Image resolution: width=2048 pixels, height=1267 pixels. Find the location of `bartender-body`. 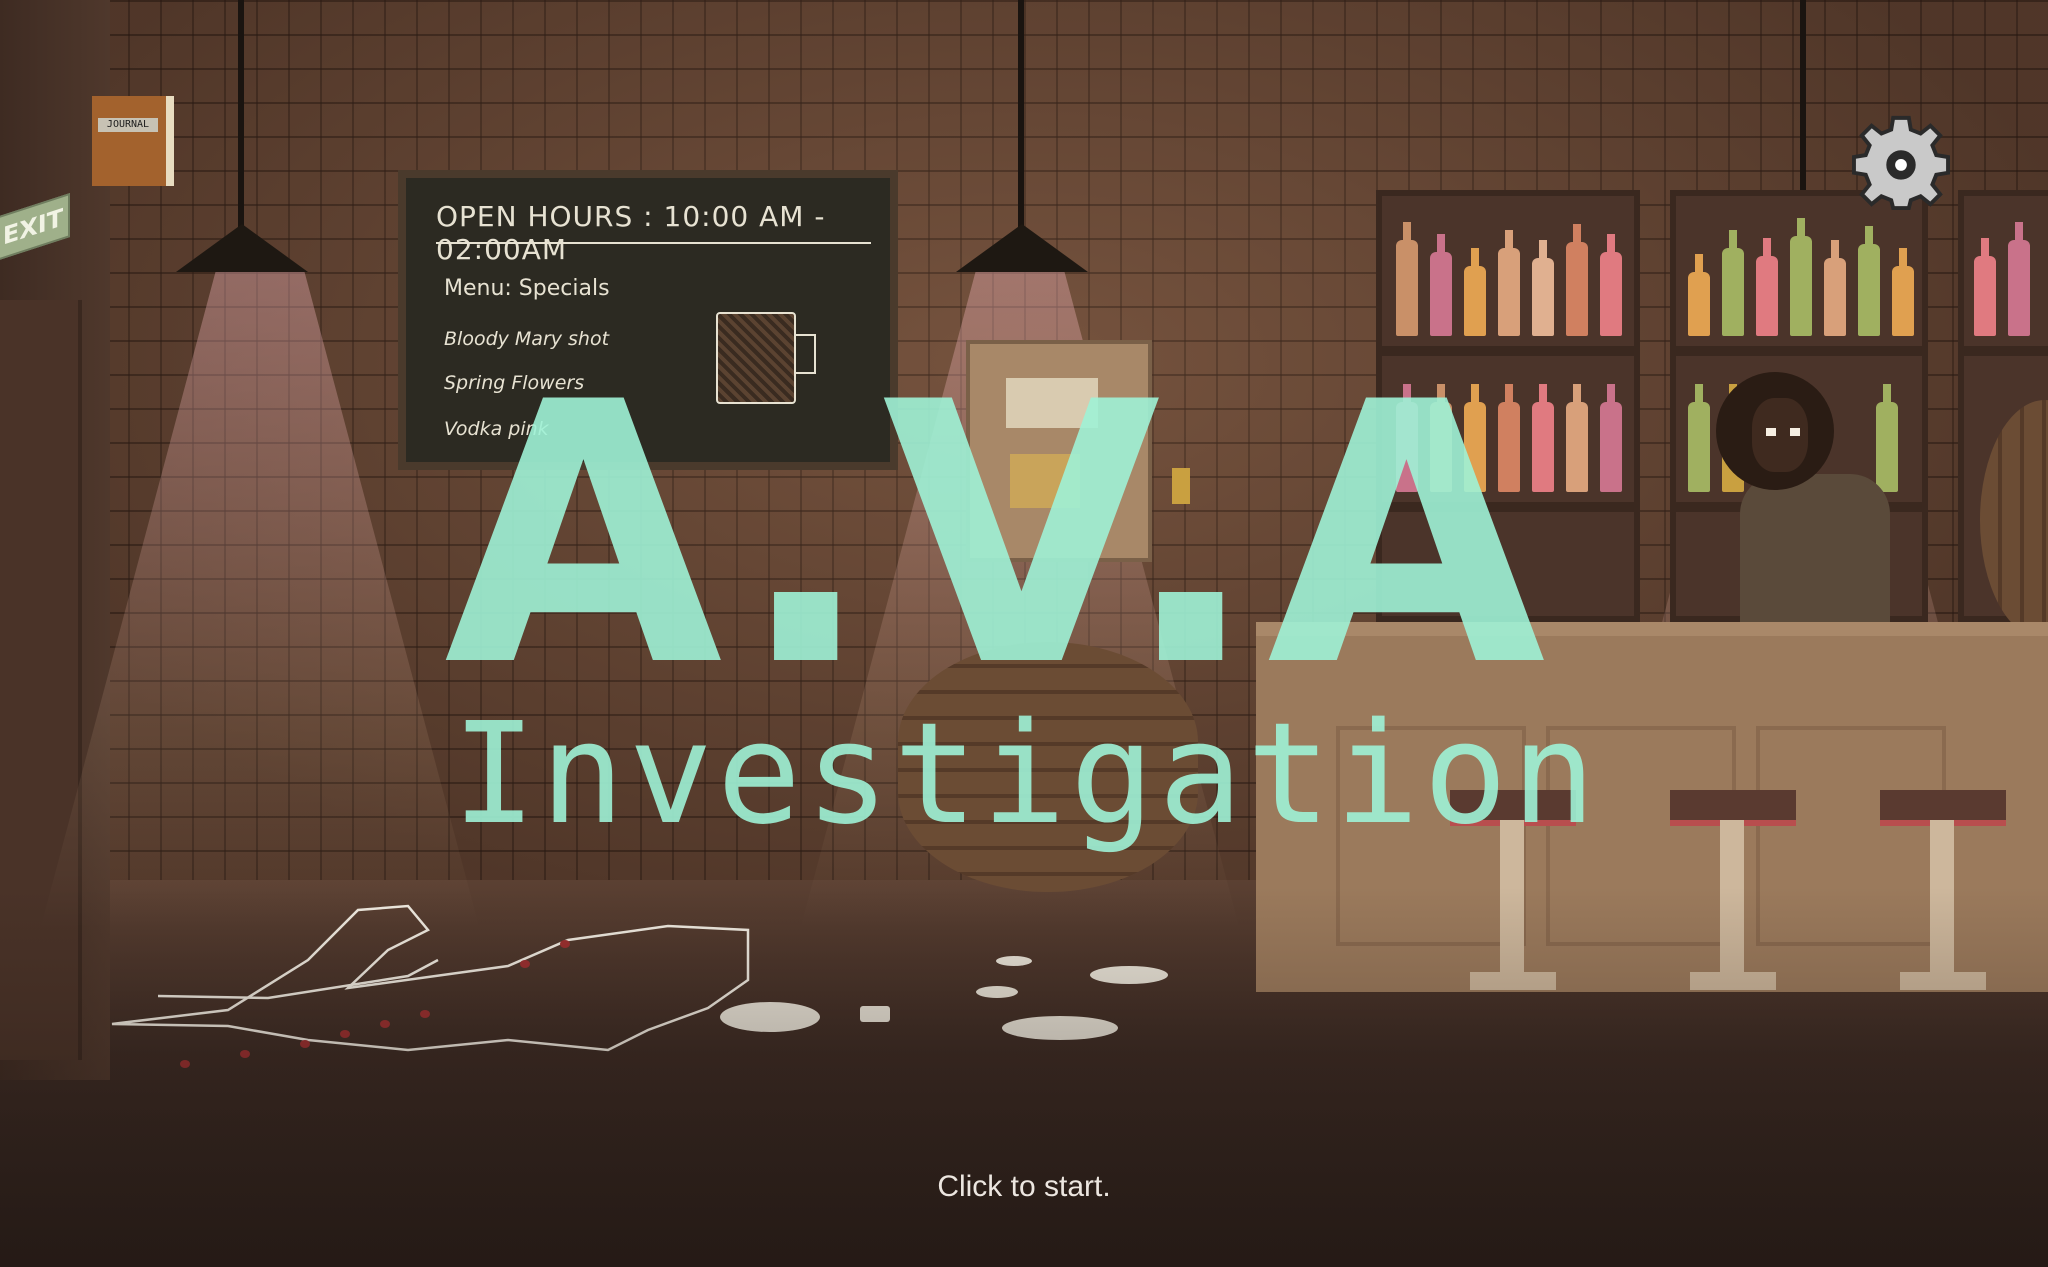

bartender-body is located at coordinates (1815, 549).